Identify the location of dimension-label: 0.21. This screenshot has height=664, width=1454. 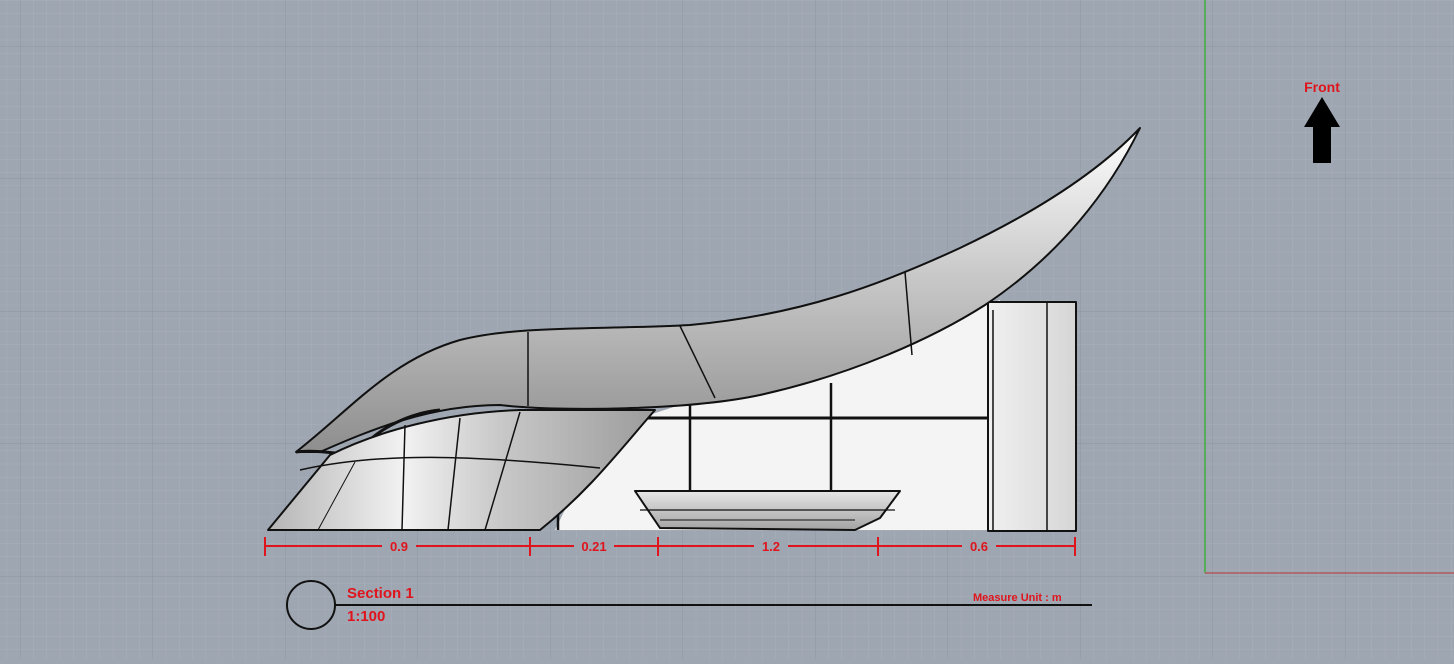
(593, 546).